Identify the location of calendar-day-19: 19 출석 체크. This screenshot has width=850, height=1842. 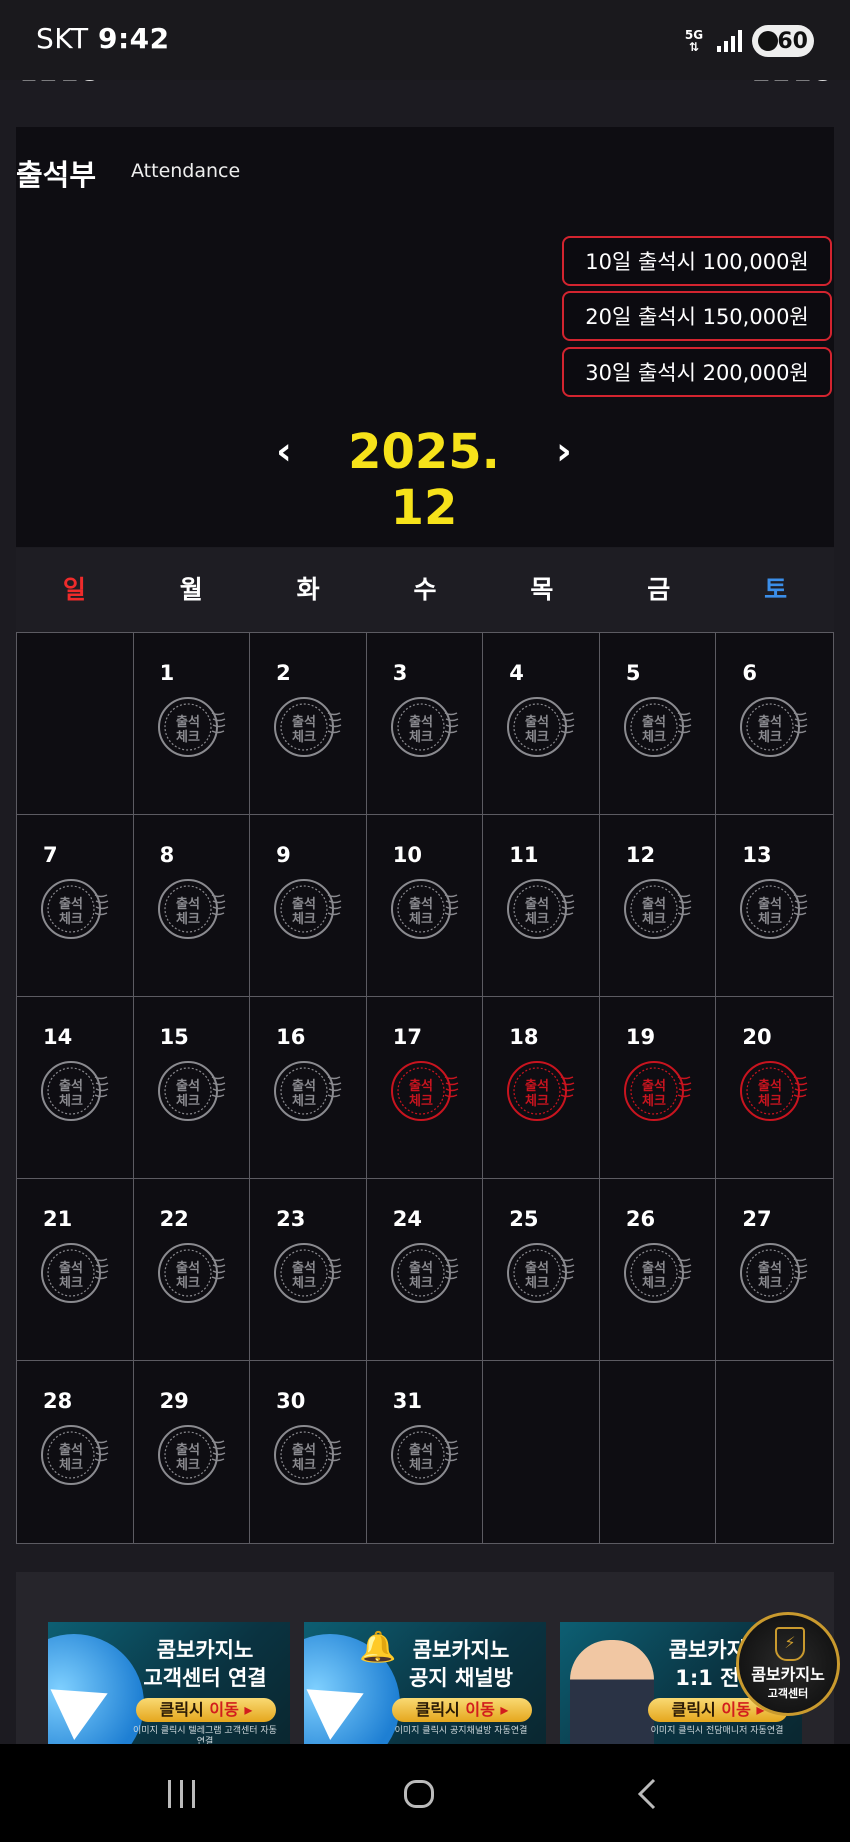
(658, 1088).